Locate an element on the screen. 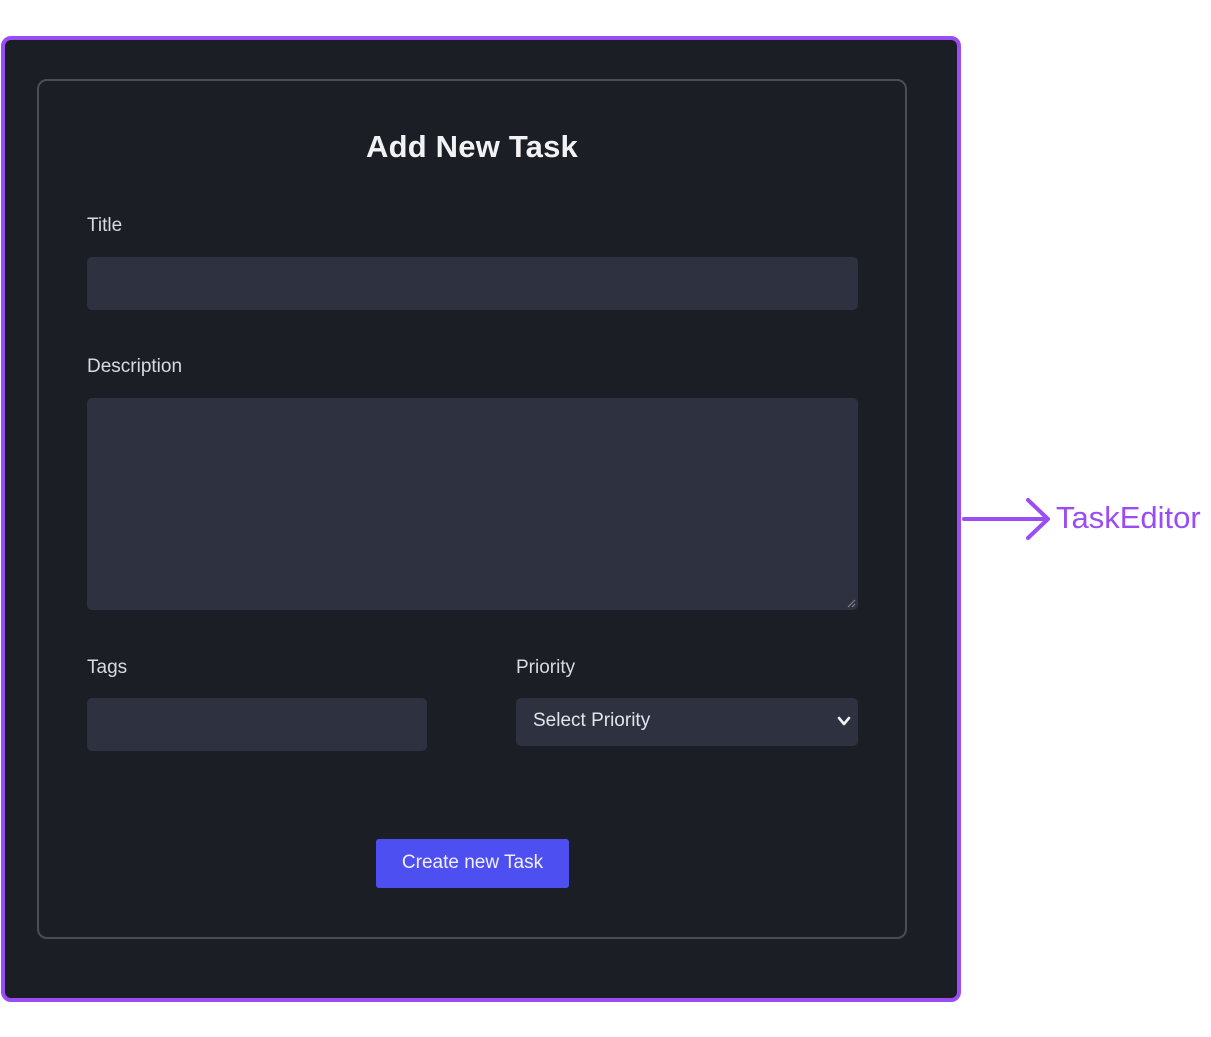 Image resolution: width=1211 pixels, height=1037 pixels. tags-input is located at coordinates (257, 724).